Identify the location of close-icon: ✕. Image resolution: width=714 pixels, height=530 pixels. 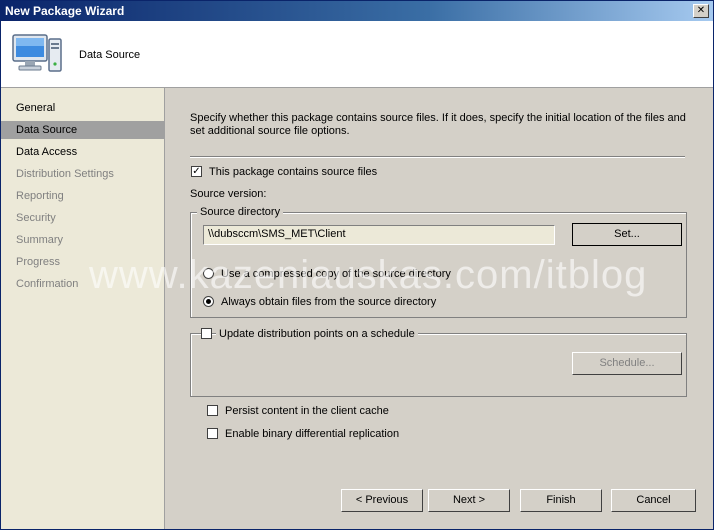
(701, 10).